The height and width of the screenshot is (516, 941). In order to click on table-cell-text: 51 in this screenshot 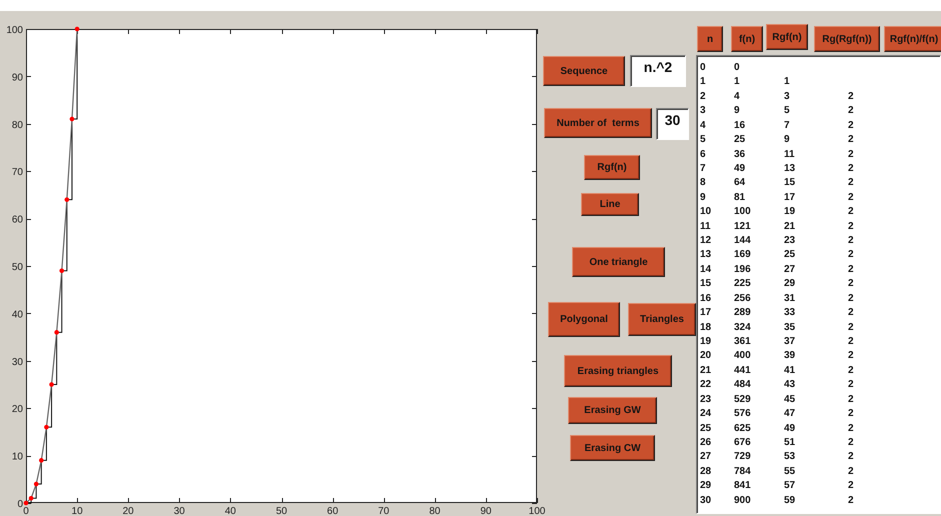, I will do `click(790, 443)`.